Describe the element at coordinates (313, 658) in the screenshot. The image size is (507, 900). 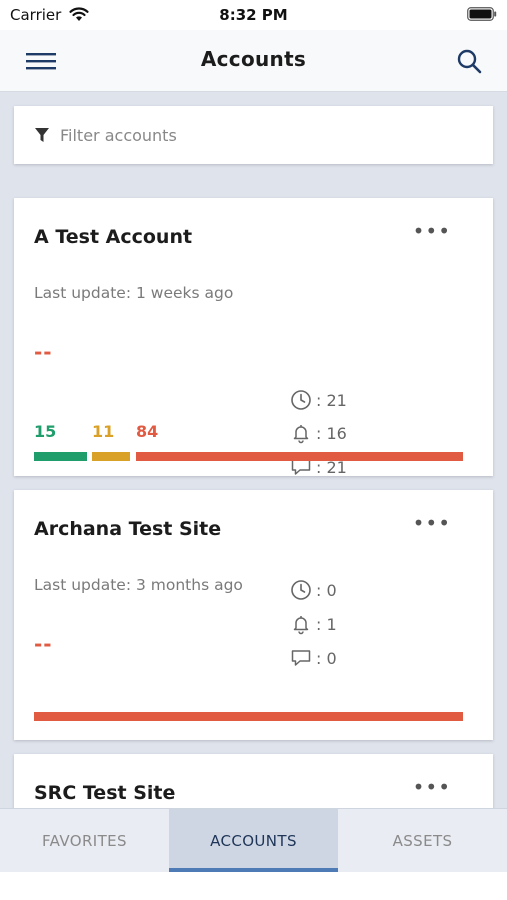
I see `chat-stat: : 0` at that location.